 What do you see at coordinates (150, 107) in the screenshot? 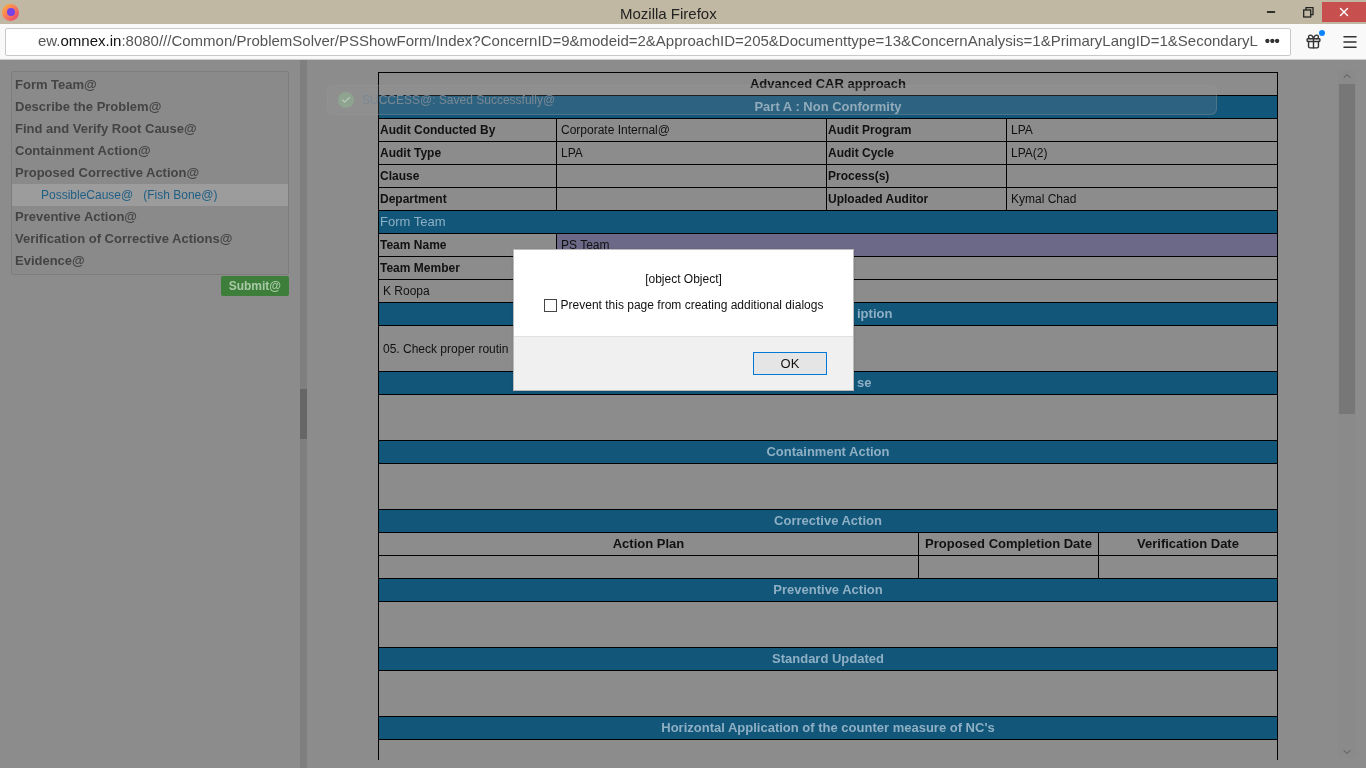
I see `sidebar-item: Describe the Problem@` at bounding box center [150, 107].